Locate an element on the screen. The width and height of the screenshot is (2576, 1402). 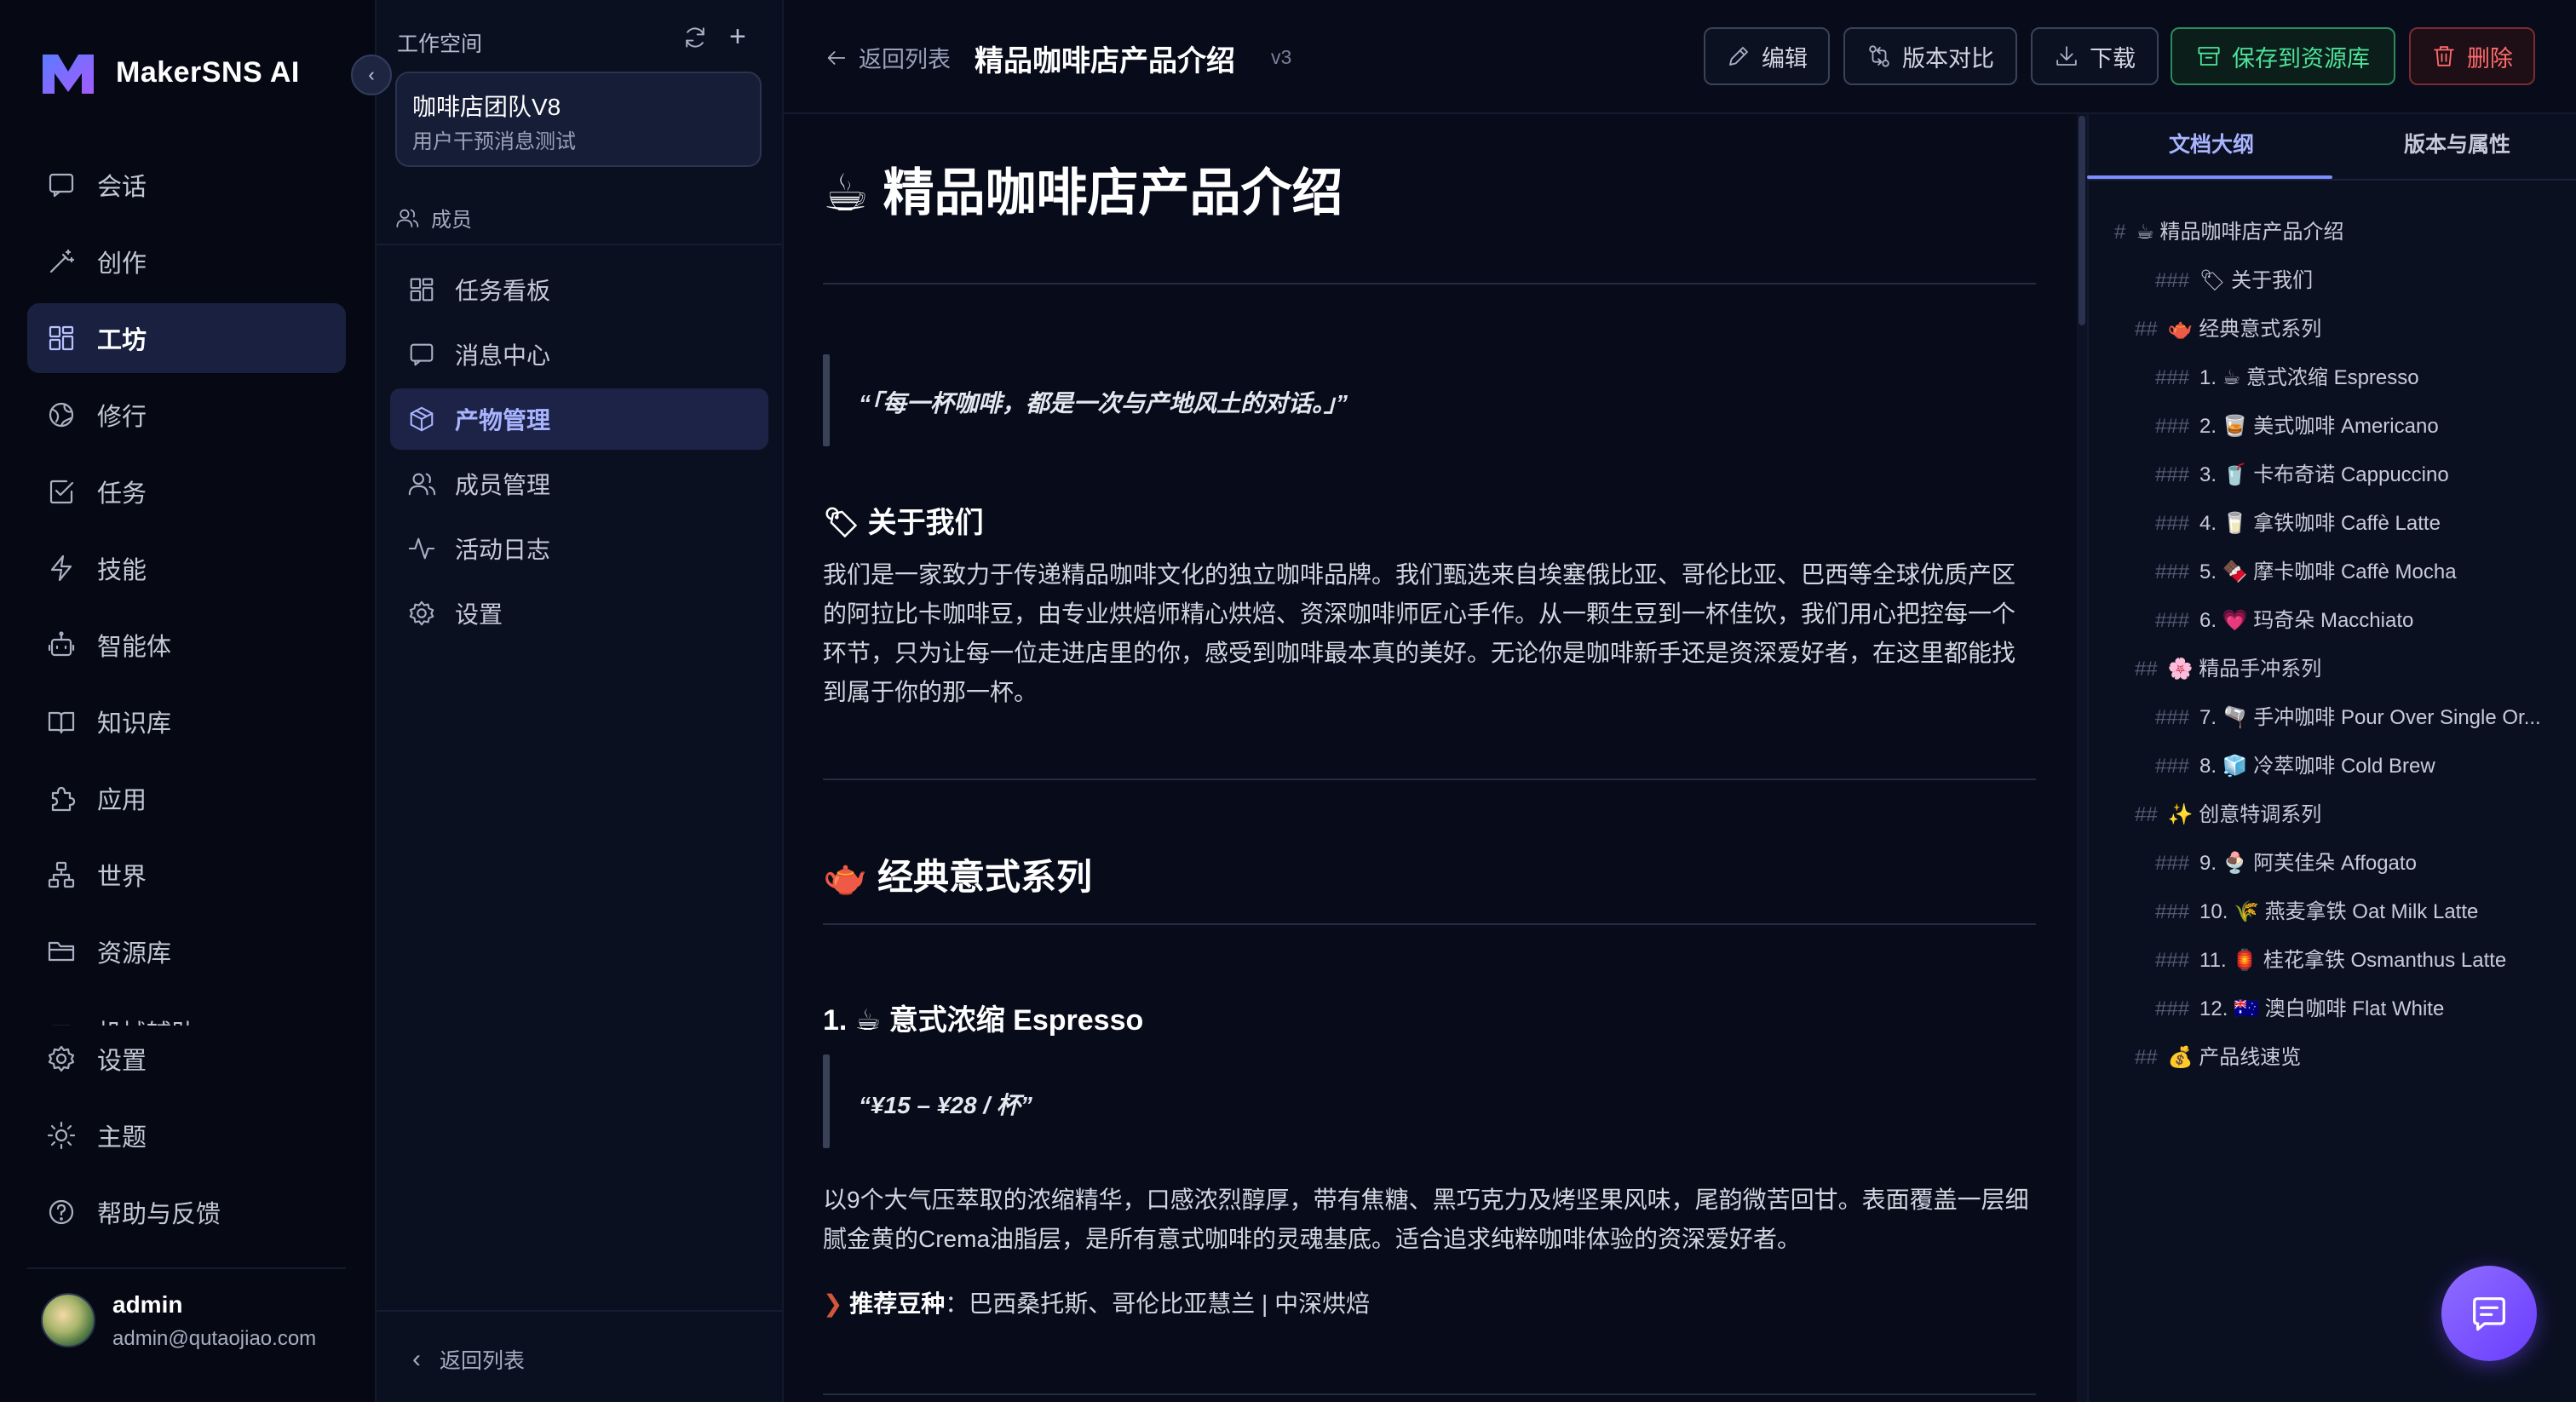
outline-item-text: 8. 🧊 冷萃咖啡 Cold Brew is located at coordinates (2317, 766).